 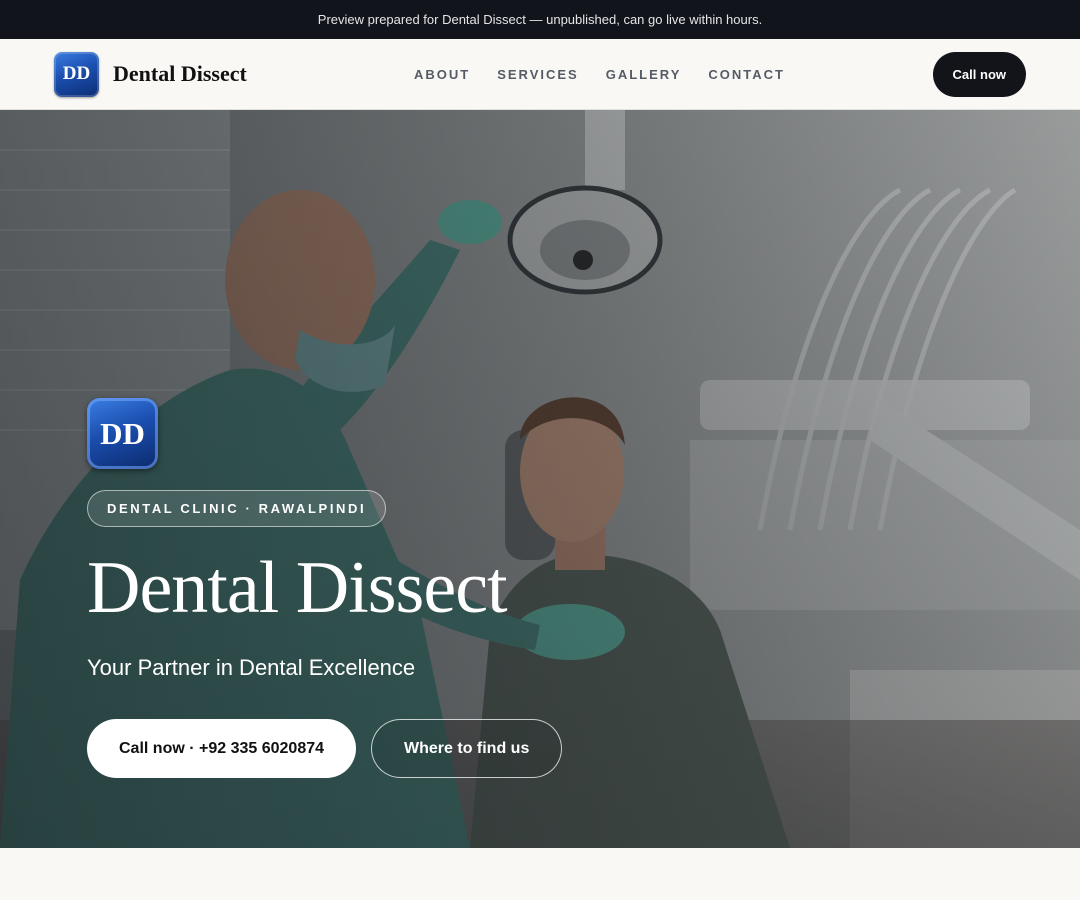 What do you see at coordinates (251, 667) in the screenshot?
I see `hero-subtitle: Your Partner in Dental Excellence` at bounding box center [251, 667].